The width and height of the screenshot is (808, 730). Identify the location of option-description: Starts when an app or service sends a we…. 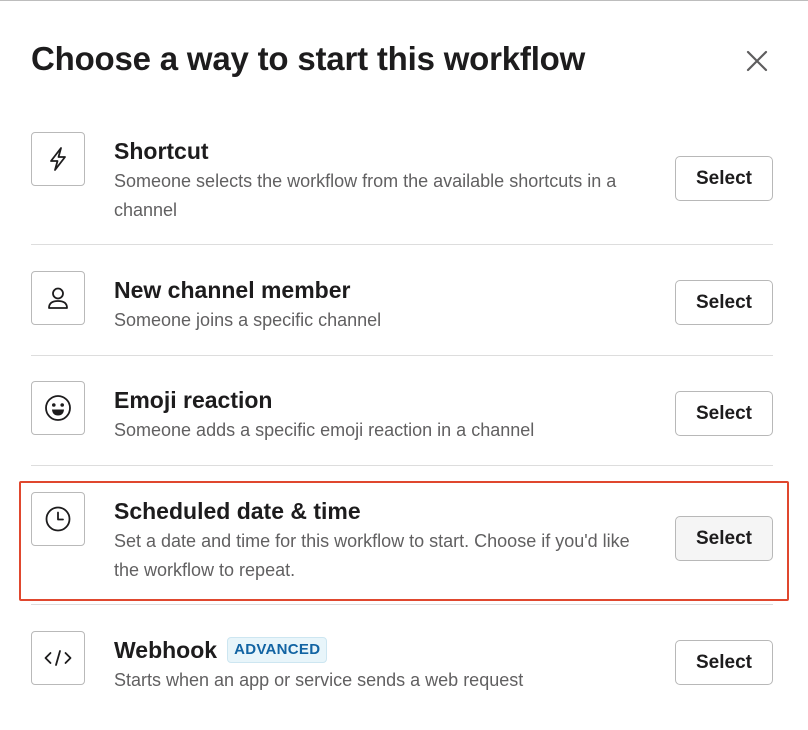
(319, 680).